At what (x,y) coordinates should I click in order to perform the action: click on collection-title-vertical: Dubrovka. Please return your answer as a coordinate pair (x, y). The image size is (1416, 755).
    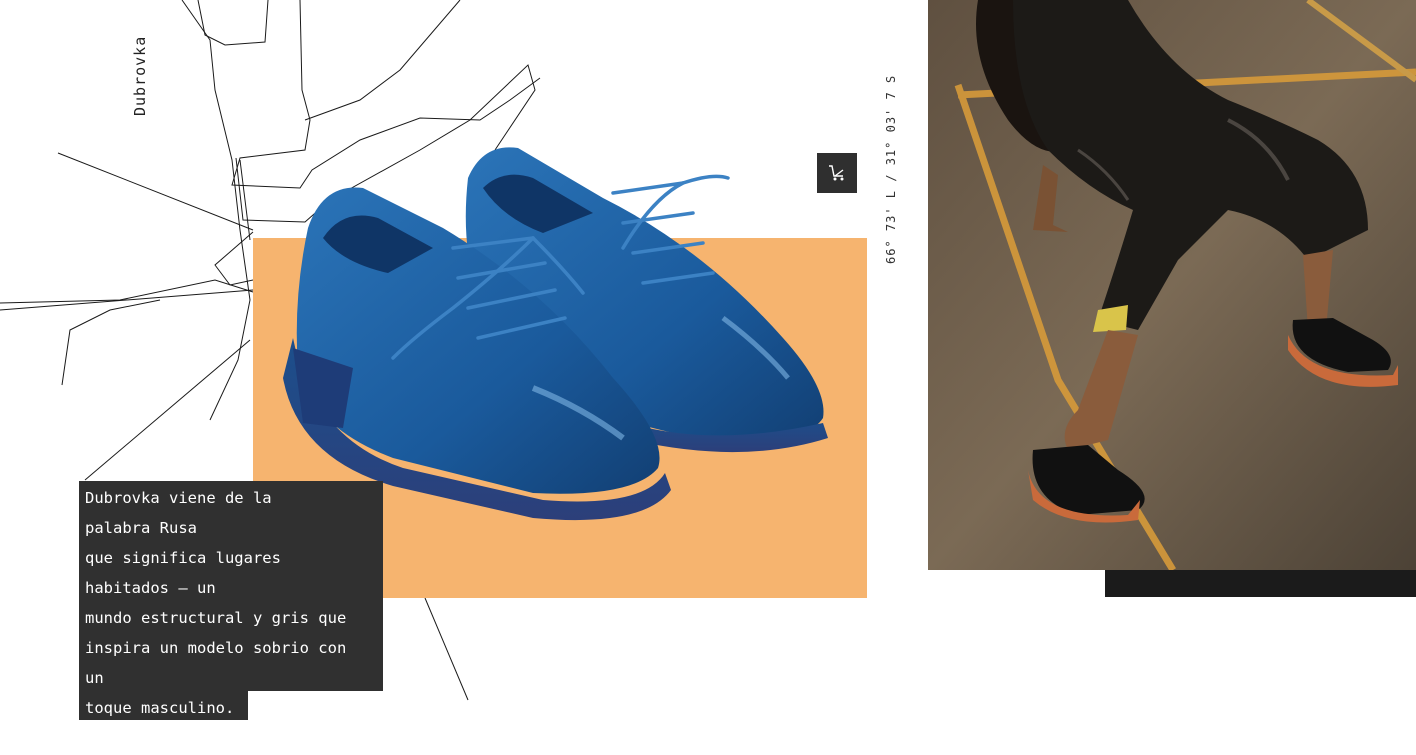
    Looking at the image, I should click on (140, 75).